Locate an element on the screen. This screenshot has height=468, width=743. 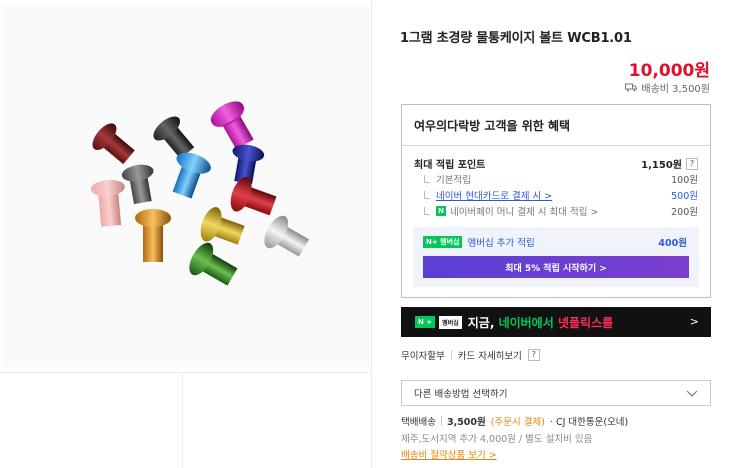
membership-box: N+ 멤버십 멤버십 추가 적립 400원 최대 5% 적립 시작하기 > is located at coordinates (556, 257).